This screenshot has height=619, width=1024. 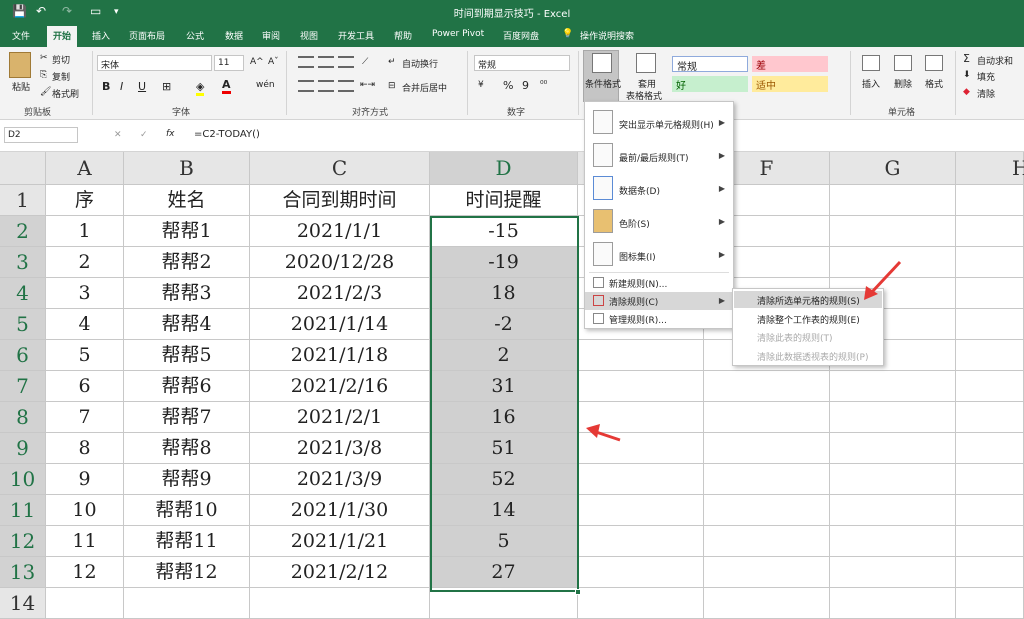 What do you see at coordinates (744, 351) in the screenshot?
I see `annotation-arrows` at bounding box center [744, 351].